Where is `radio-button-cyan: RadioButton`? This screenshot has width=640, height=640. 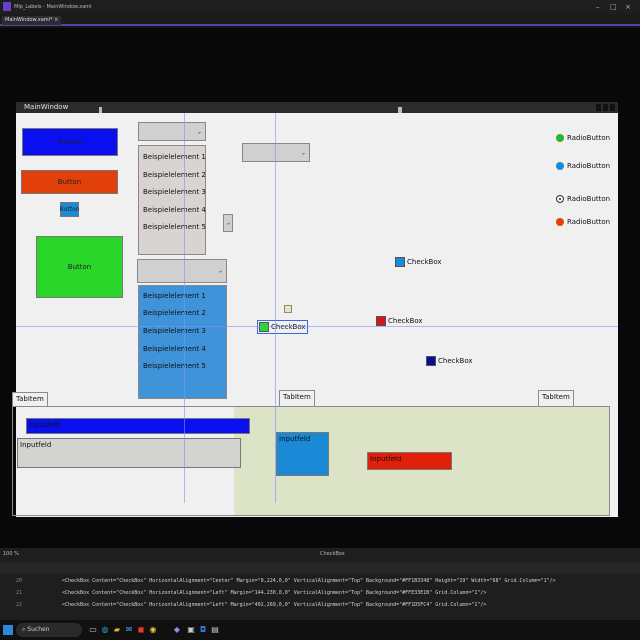
radio-button-cyan: RadioButton is located at coordinates (583, 166).